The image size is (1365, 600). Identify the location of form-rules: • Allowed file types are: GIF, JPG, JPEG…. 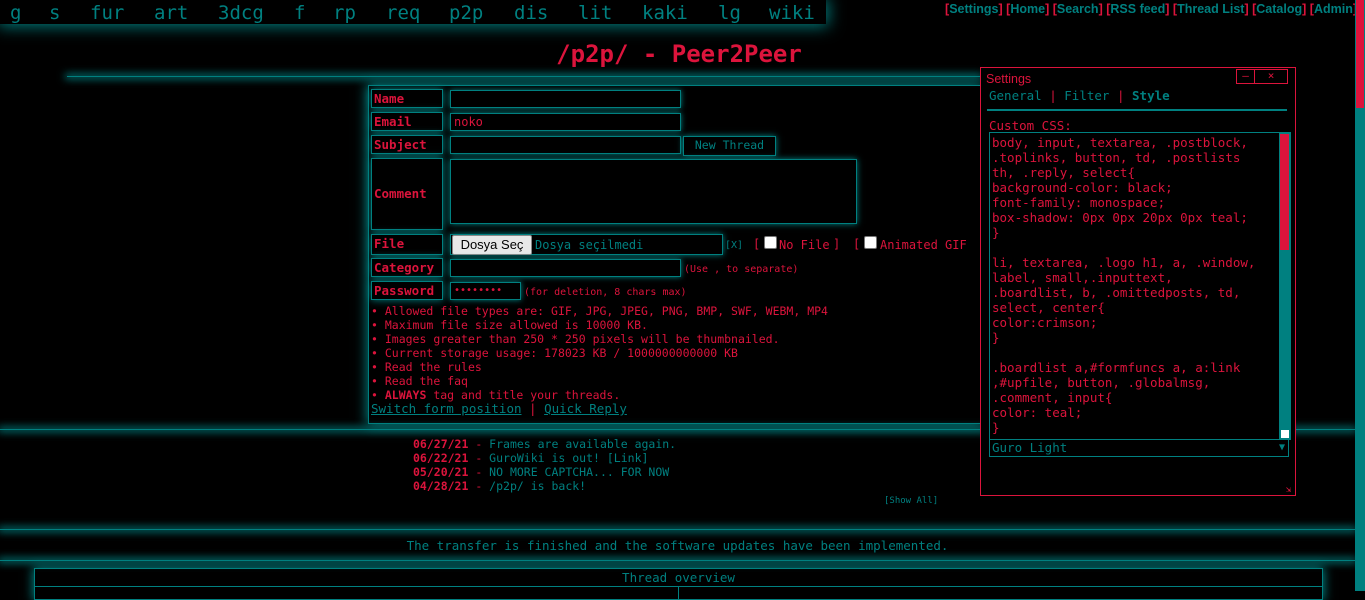
(599, 360).